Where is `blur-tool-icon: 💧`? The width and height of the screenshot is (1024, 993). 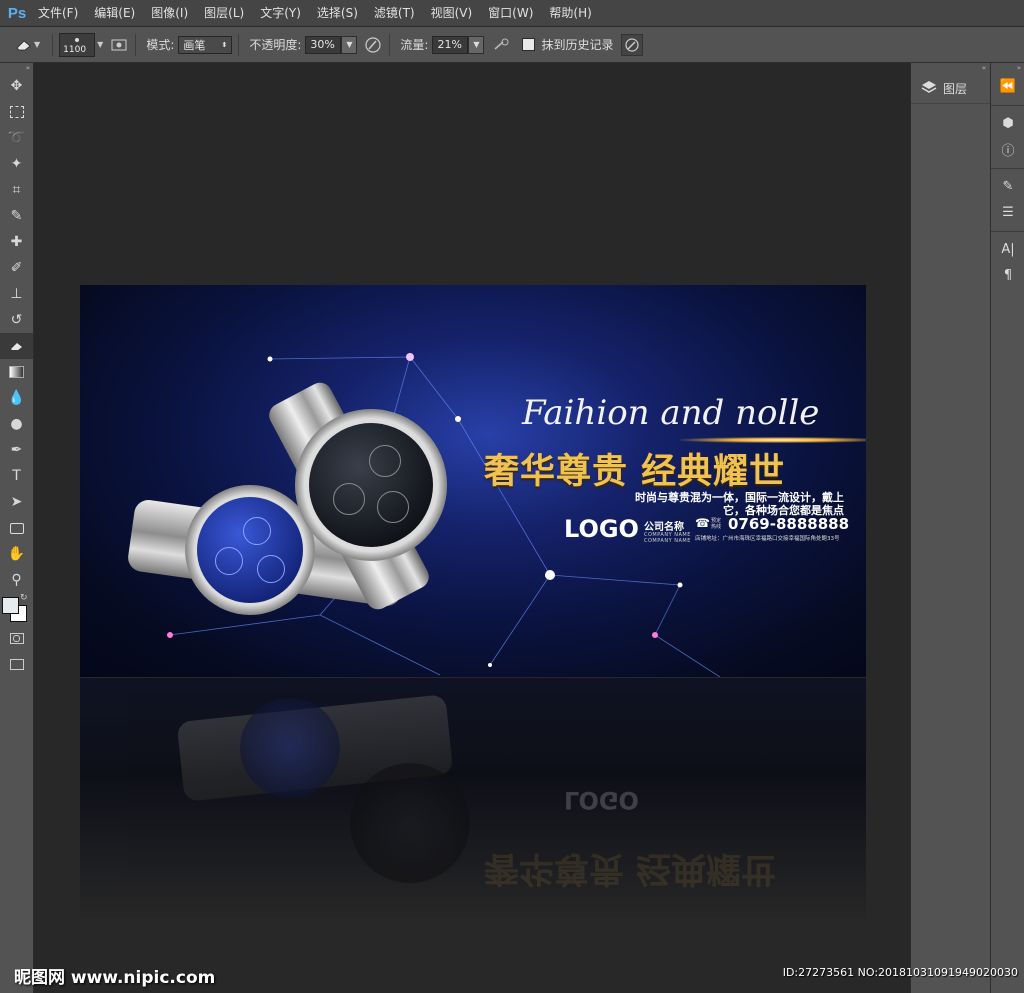
blur-tool-icon: 💧 is located at coordinates (16, 398).